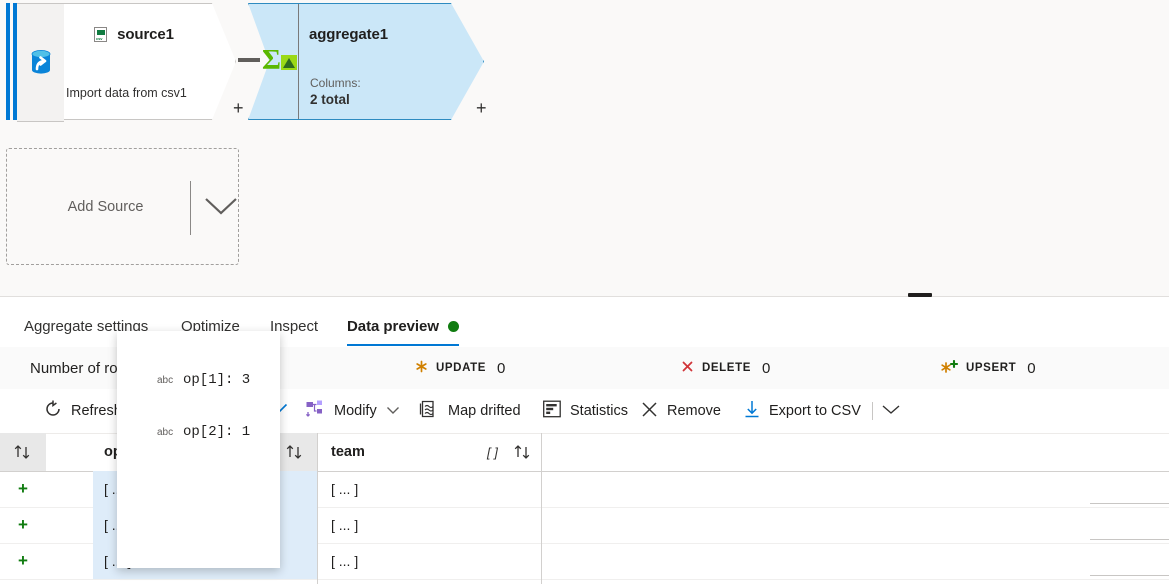 This screenshot has height=584, width=1169. Describe the element at coordinates (8, 61) in the screenshot. I see `node-accent-bar-outer` at that location.